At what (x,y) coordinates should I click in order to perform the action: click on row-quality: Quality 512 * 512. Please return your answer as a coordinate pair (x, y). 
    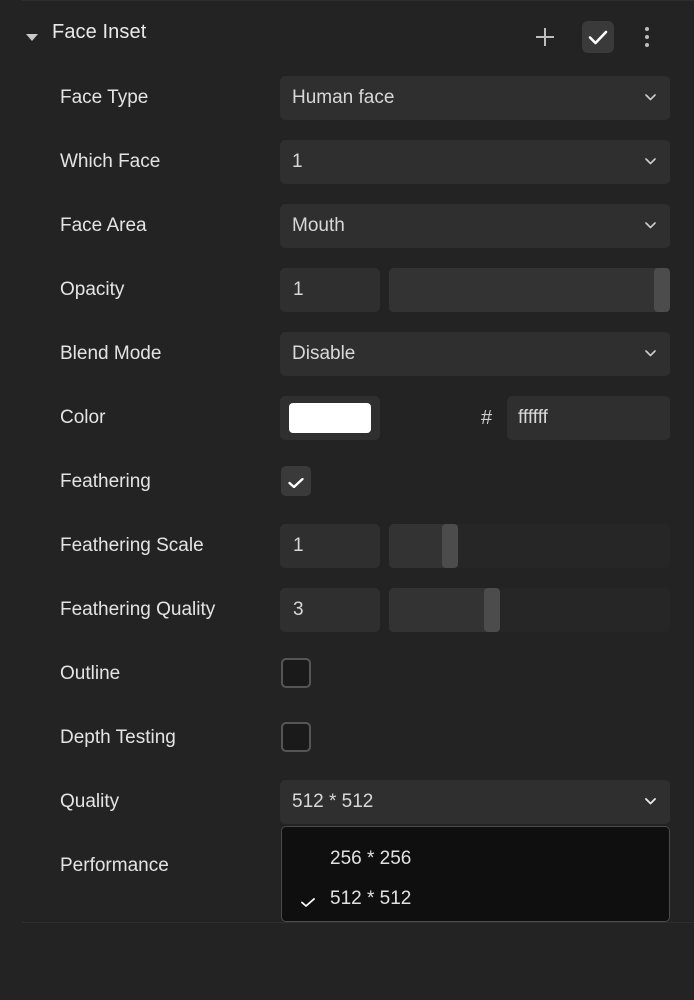
    Looking at the image, I should click on (347, 802).